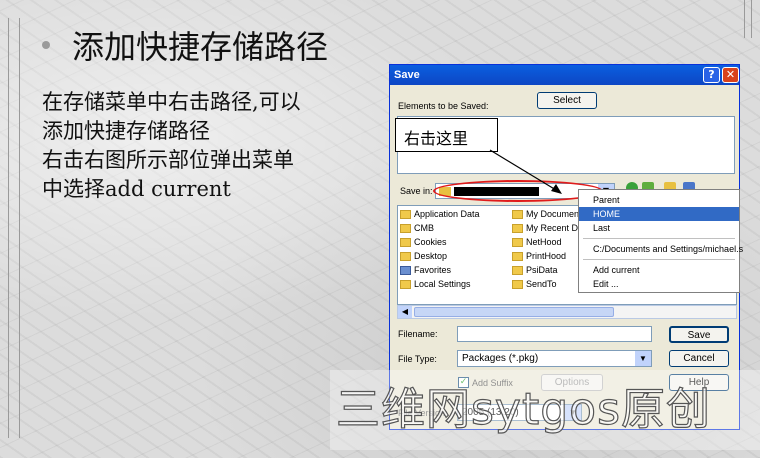  I want to click on menu-item-path: C:/Documents and Settings/michael.s, so click(661, 249).